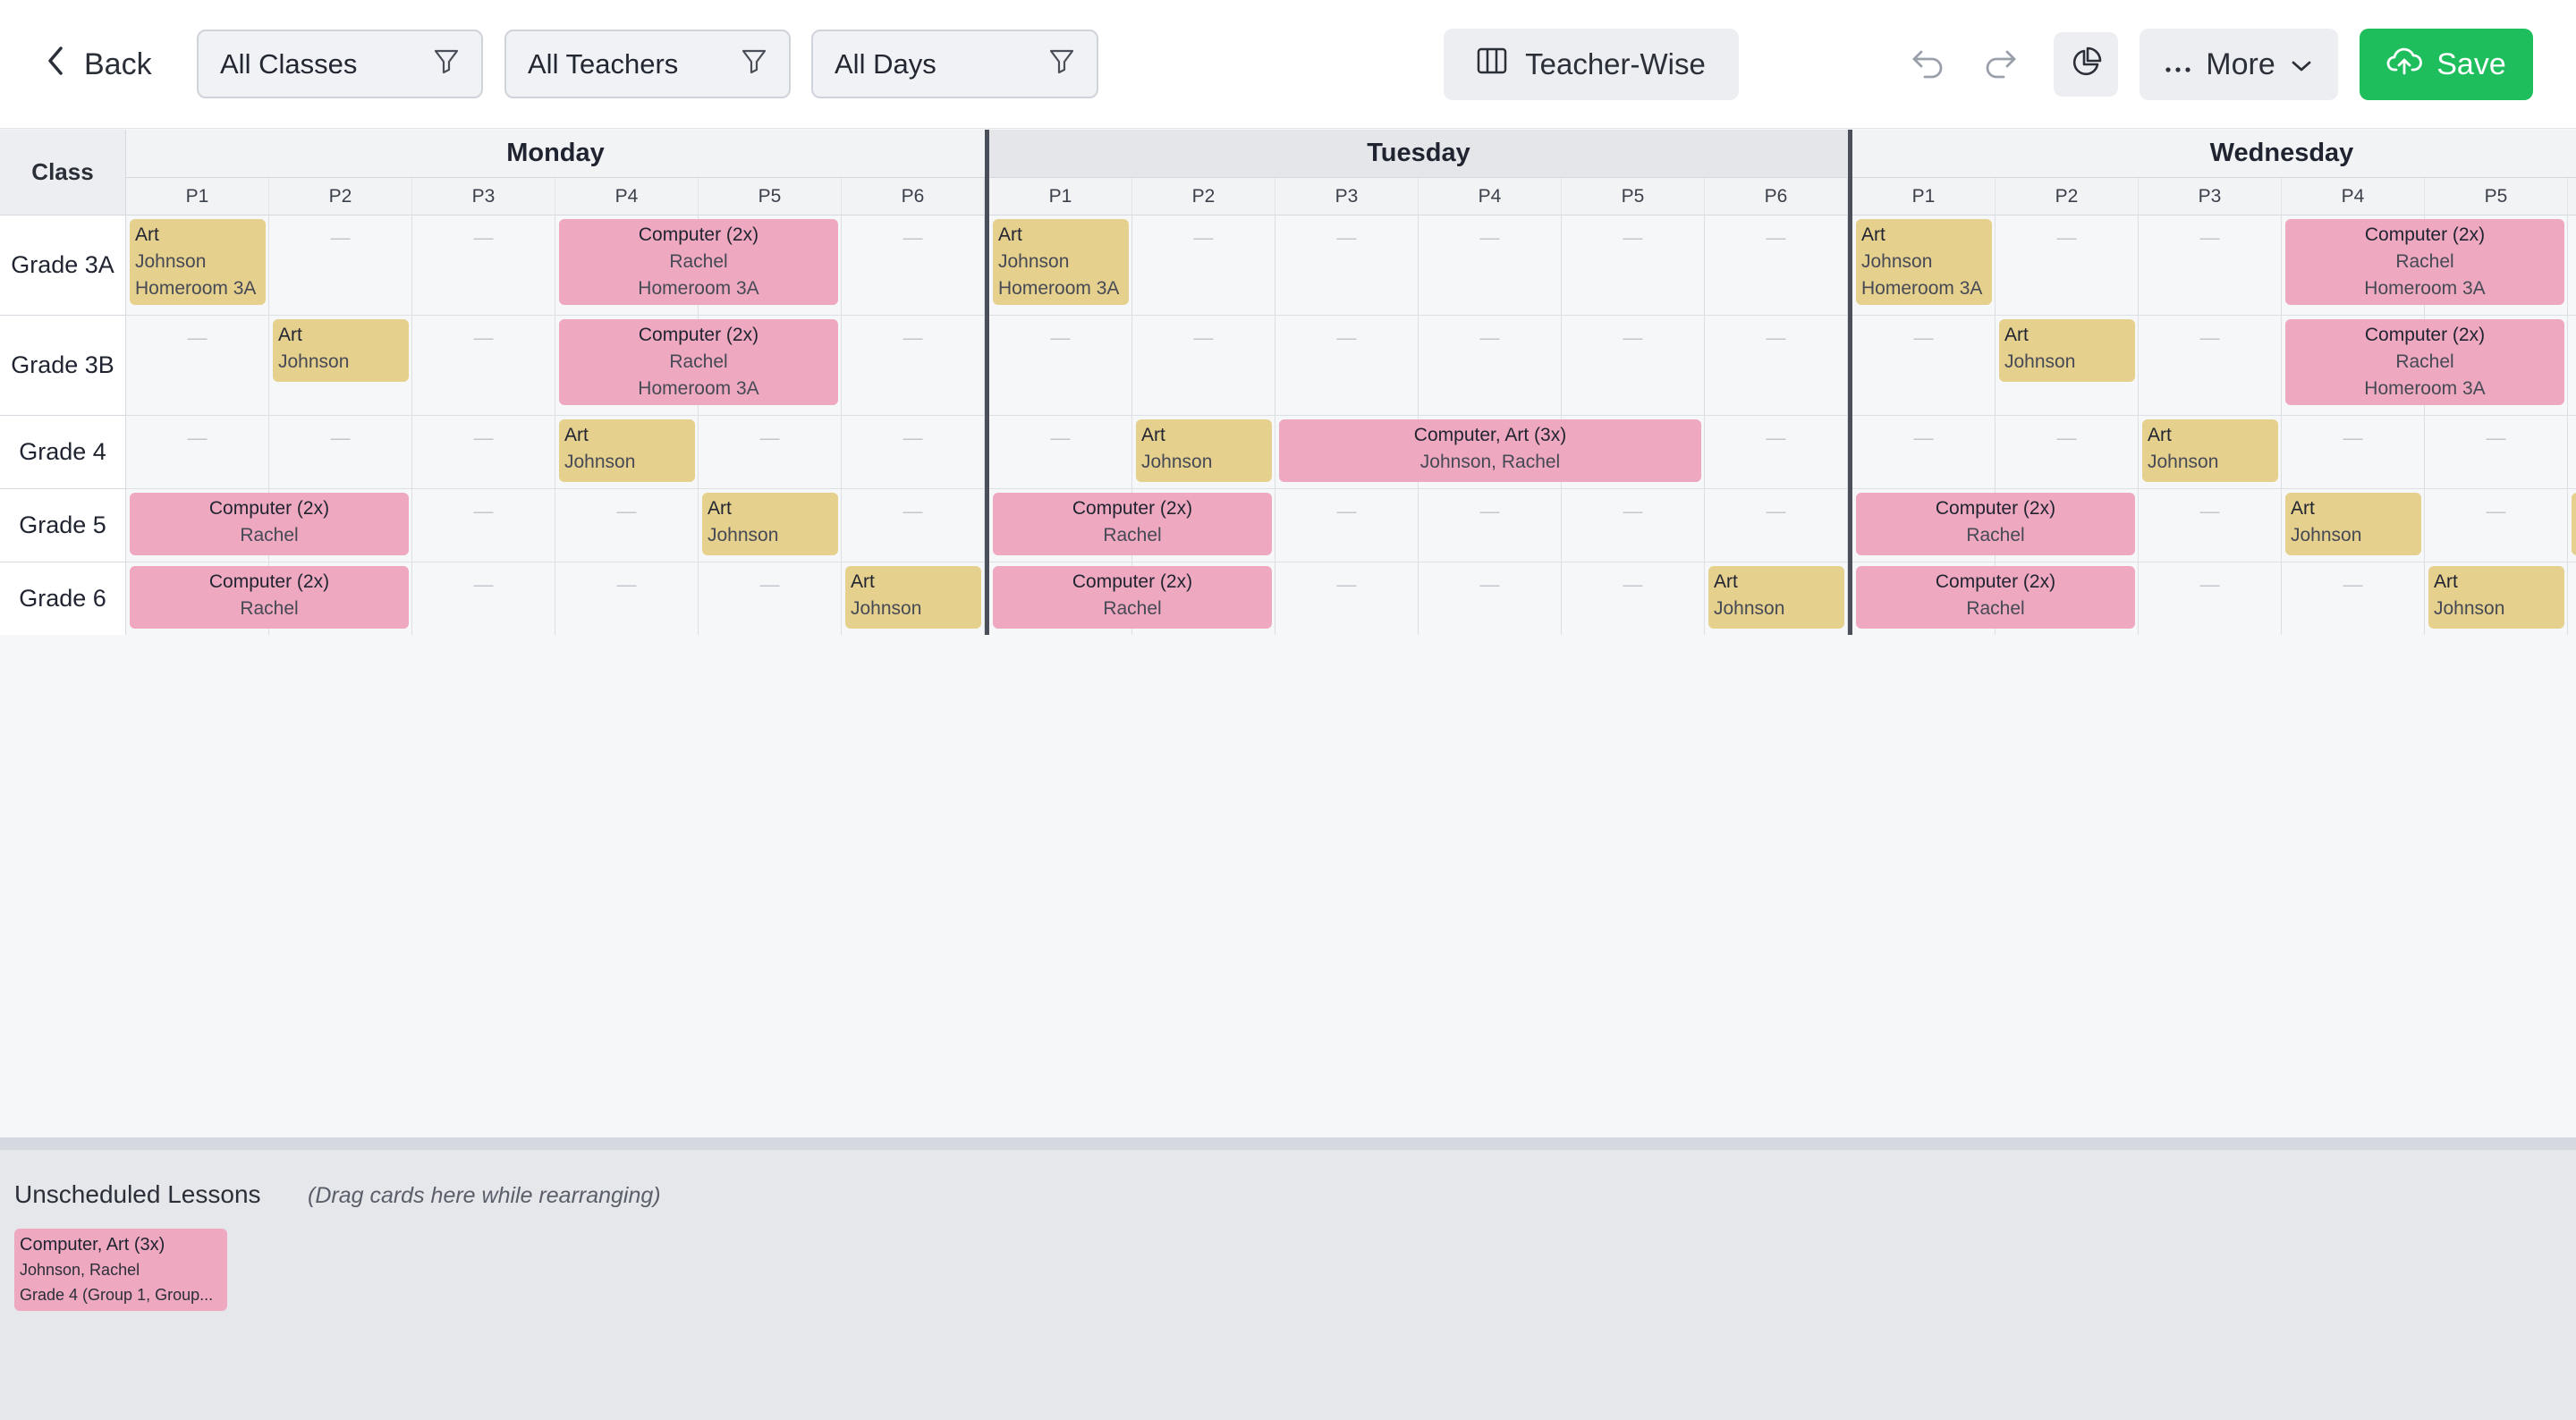  I want to click on view-mode-button: Teacher-Wise, so click(1591, 64).